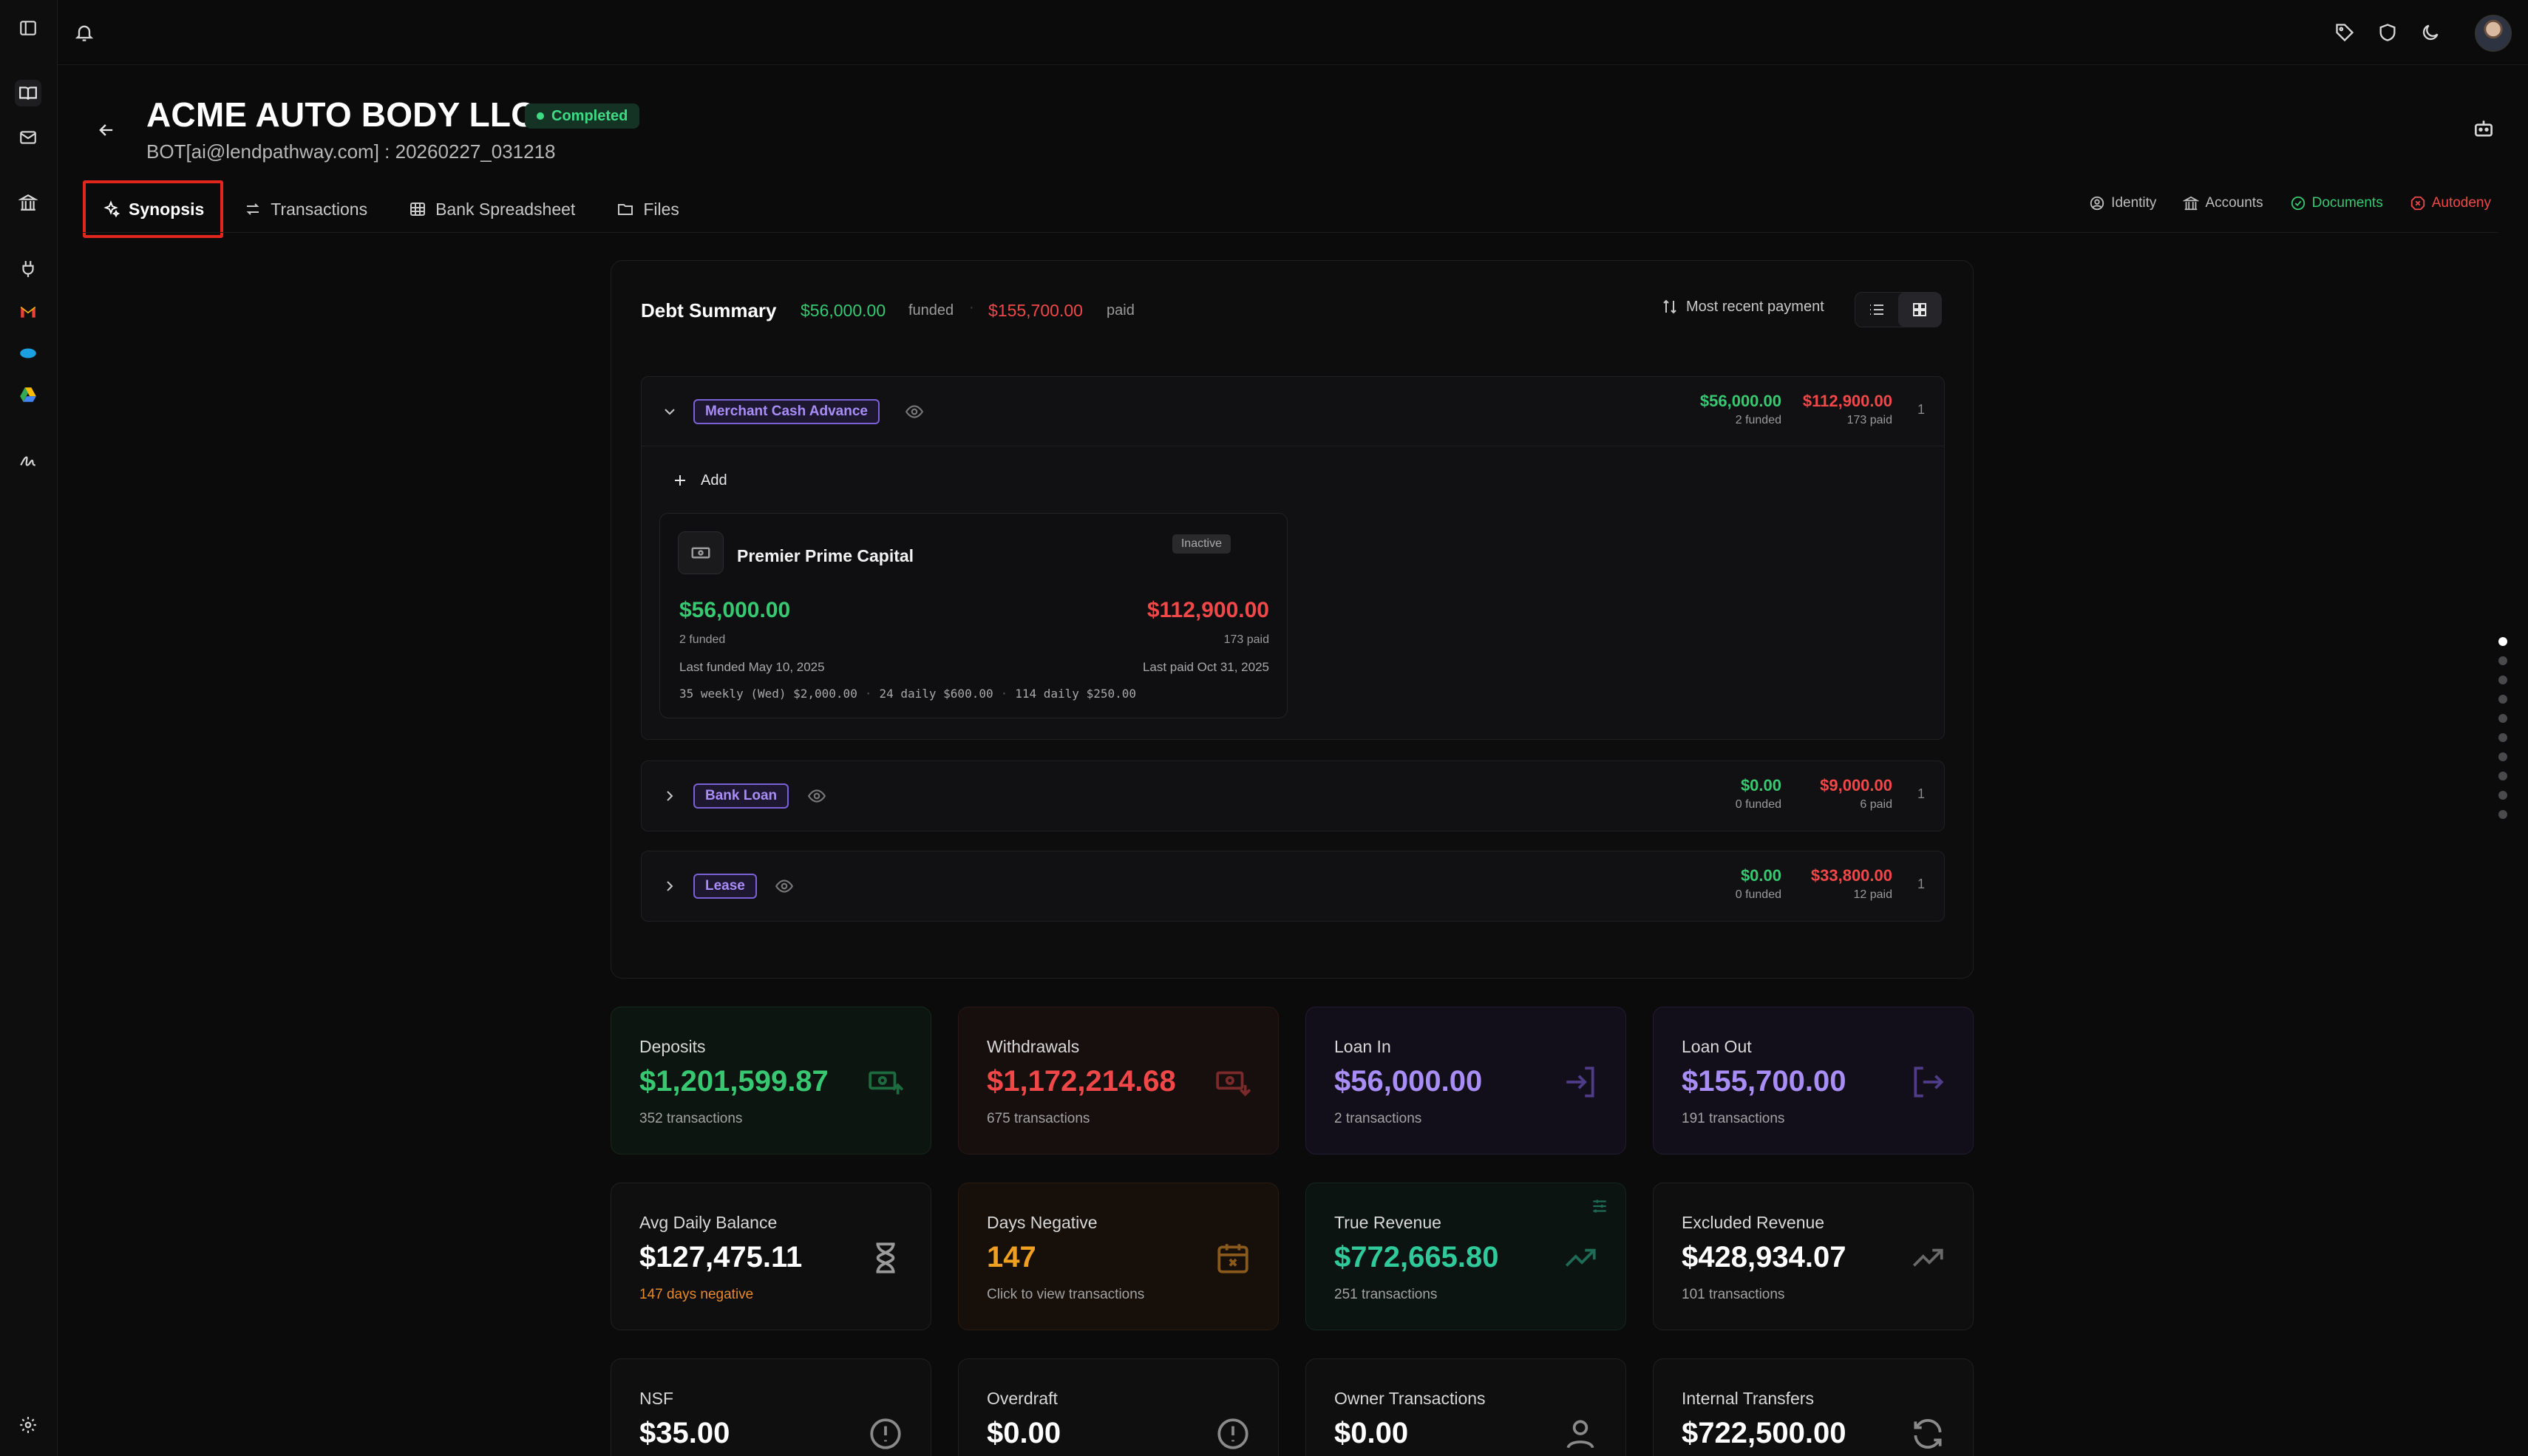 The image size is (2528, 1456). What do you see at coordinates (670, 412) in the screenshot?
I see `chevron-down-icon` at bounding box center [670, 412].